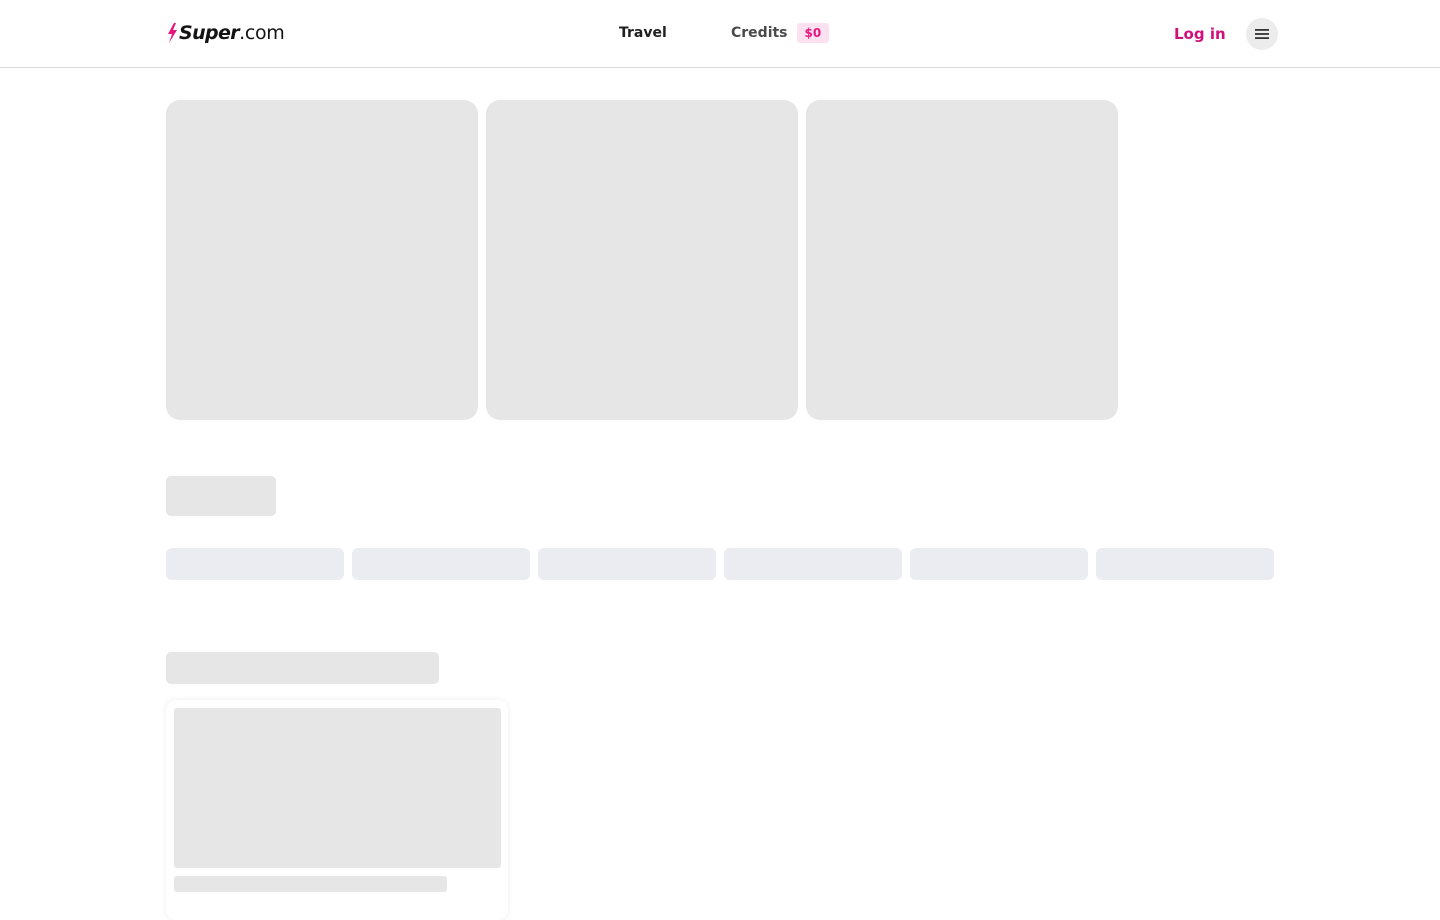 The width and height of the screenshot is (1440, 920). I want to click on deal-image-placeholder, so click(337, 788).